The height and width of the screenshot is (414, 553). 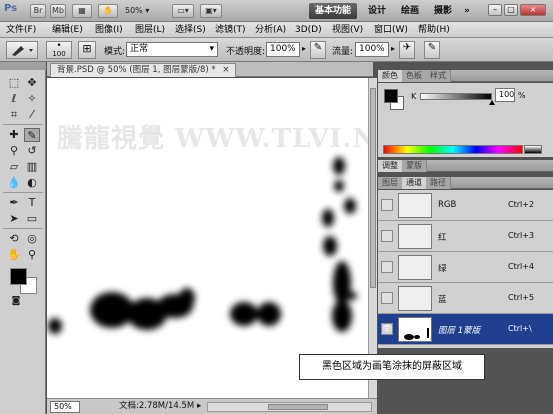 What do you see at coordinates (392, 367) in the screenshot?
I see `annotation-callout: 黑色区域为画笔涂抹的屏蔽区域` at bounding box center [392, 367].